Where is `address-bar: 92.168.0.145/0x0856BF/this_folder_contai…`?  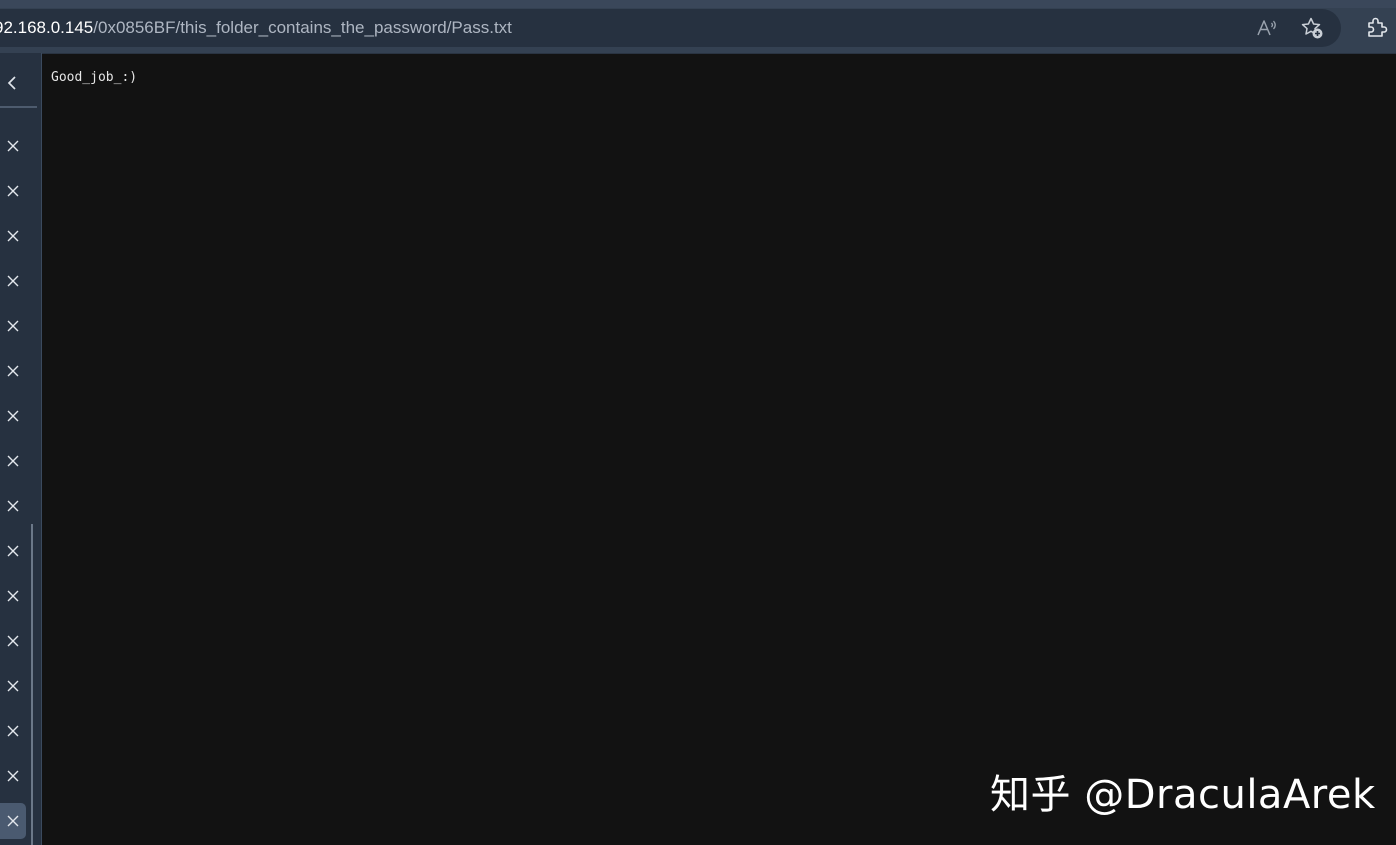 address-bar: 92.168.0.145/0x0856BF/this_folder_contai… is located at coordinates (670, 28).